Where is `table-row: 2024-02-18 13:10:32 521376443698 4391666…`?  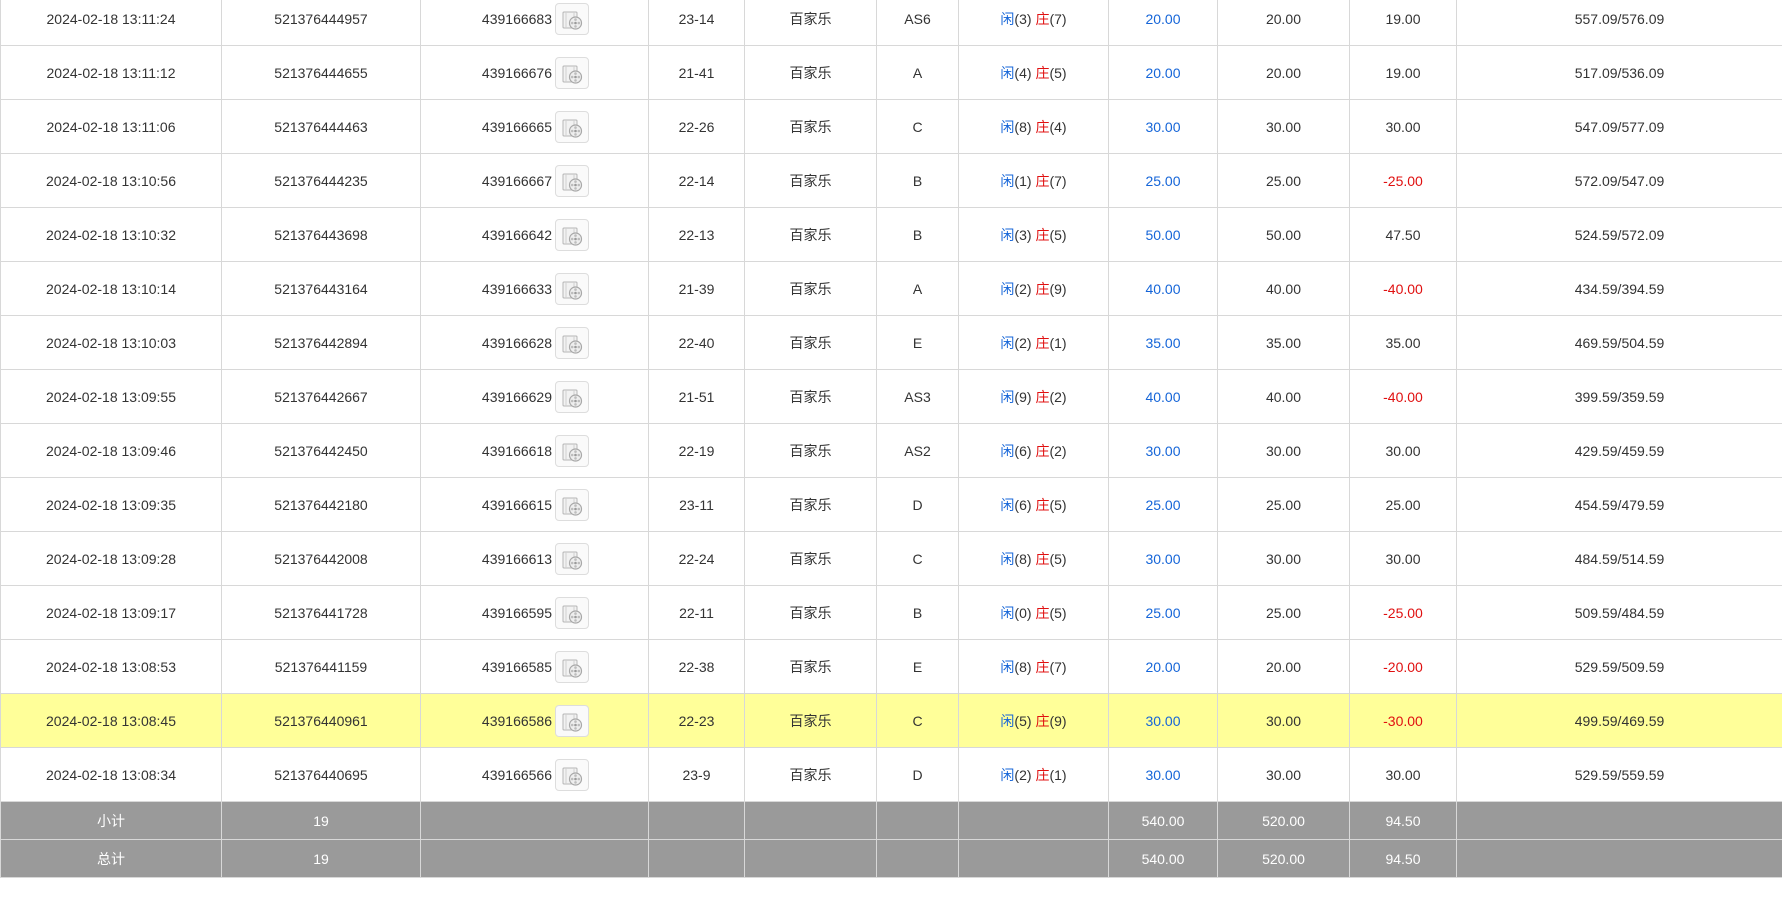 table-row: 2024-02-18 13:10:32 521376443698 4391666… is located at coordinates (891, 234).